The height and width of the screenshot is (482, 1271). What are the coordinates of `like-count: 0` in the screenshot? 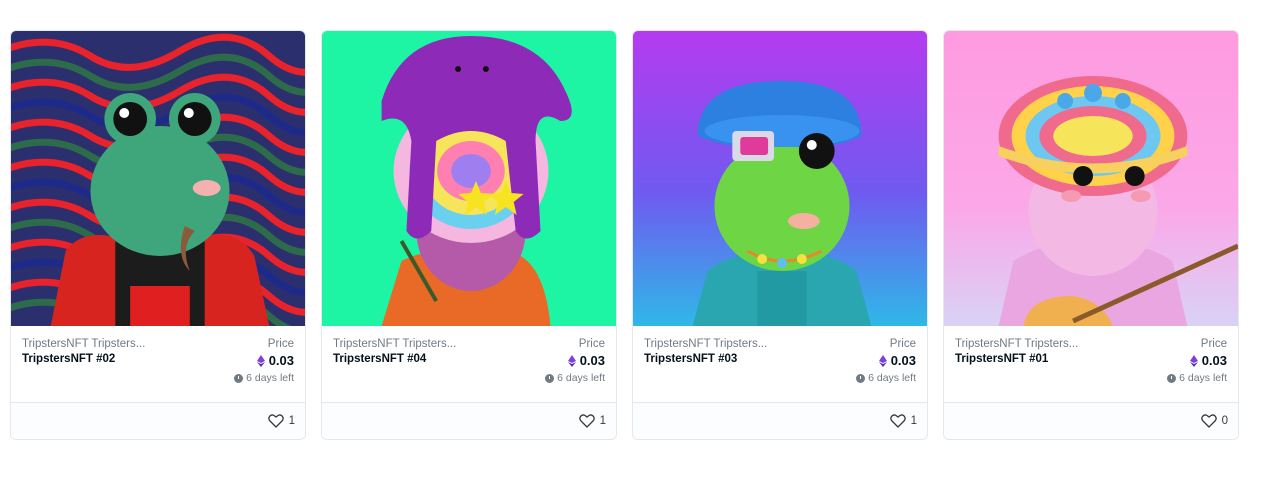 It's located at (1224, 421).